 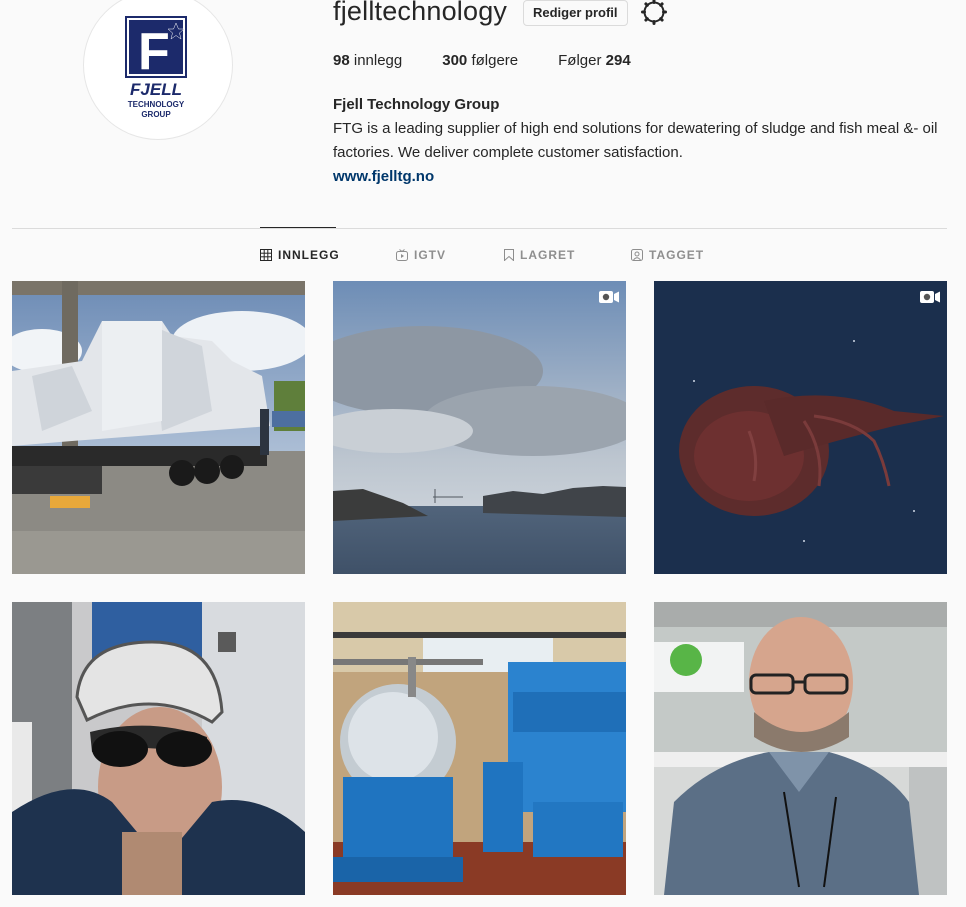 I want to click on edit-profile-button: Rediger profil, so click(x=575, y=13).